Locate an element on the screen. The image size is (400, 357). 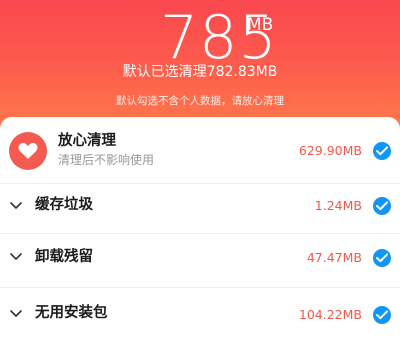
item-title: 缓存垃圾 is located at coordinates (64, 205).